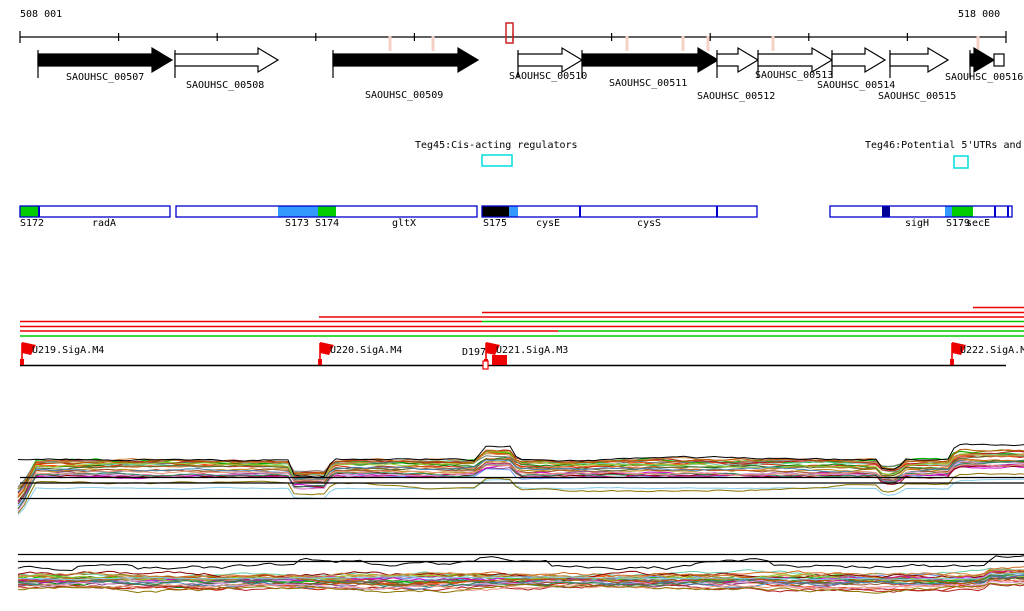 This screenshot has width=1024, height=611. I want to click on teg-annotation-track, so click(725, 161).